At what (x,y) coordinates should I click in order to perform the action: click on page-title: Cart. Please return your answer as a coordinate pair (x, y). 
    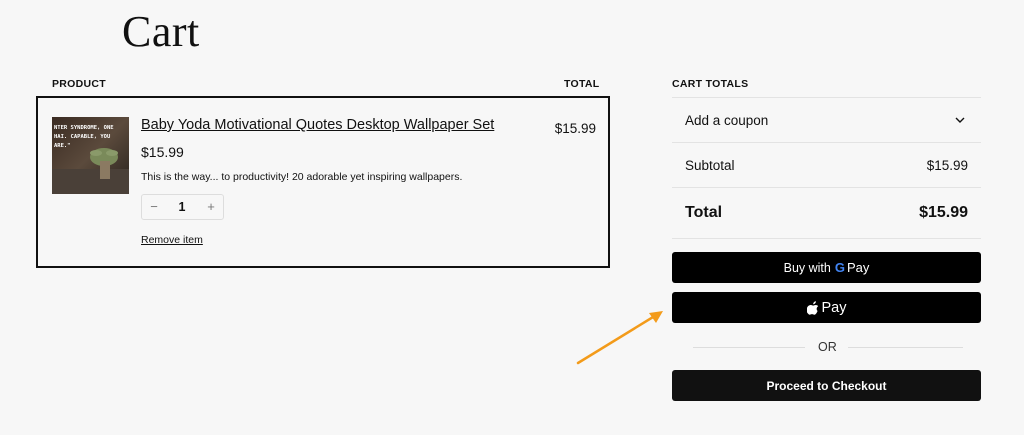
    Looking at the image, I should click on (161, 31).